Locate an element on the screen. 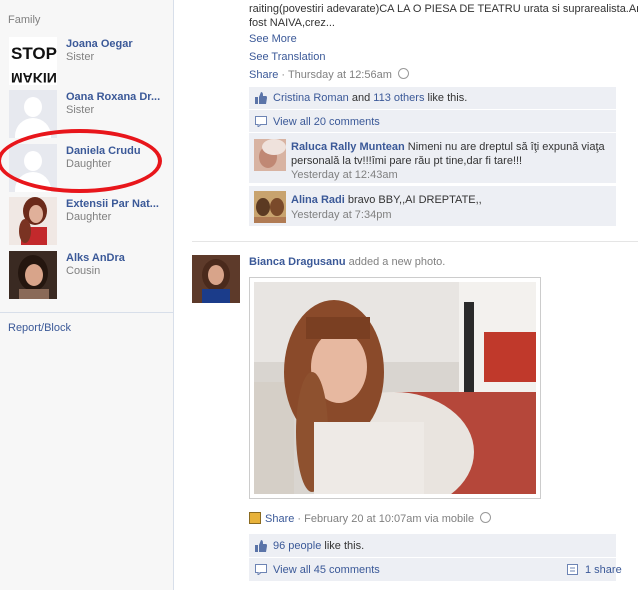 This screenshot has height=590, width=638. timestamp: February 20 at 10:07am via mobile is located at coordinates (389, 519).